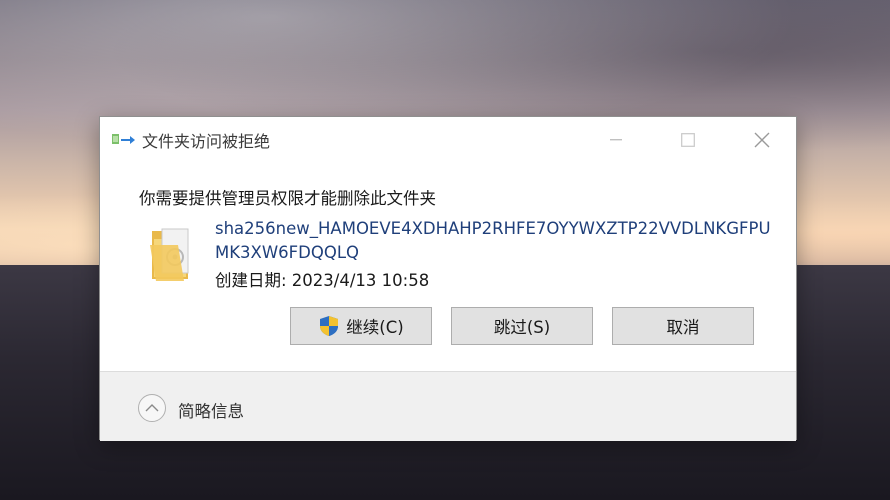 Image resolution: width=890 pixels, height=500 pixels. I want to click on maximize-icon, so click(688, 140).